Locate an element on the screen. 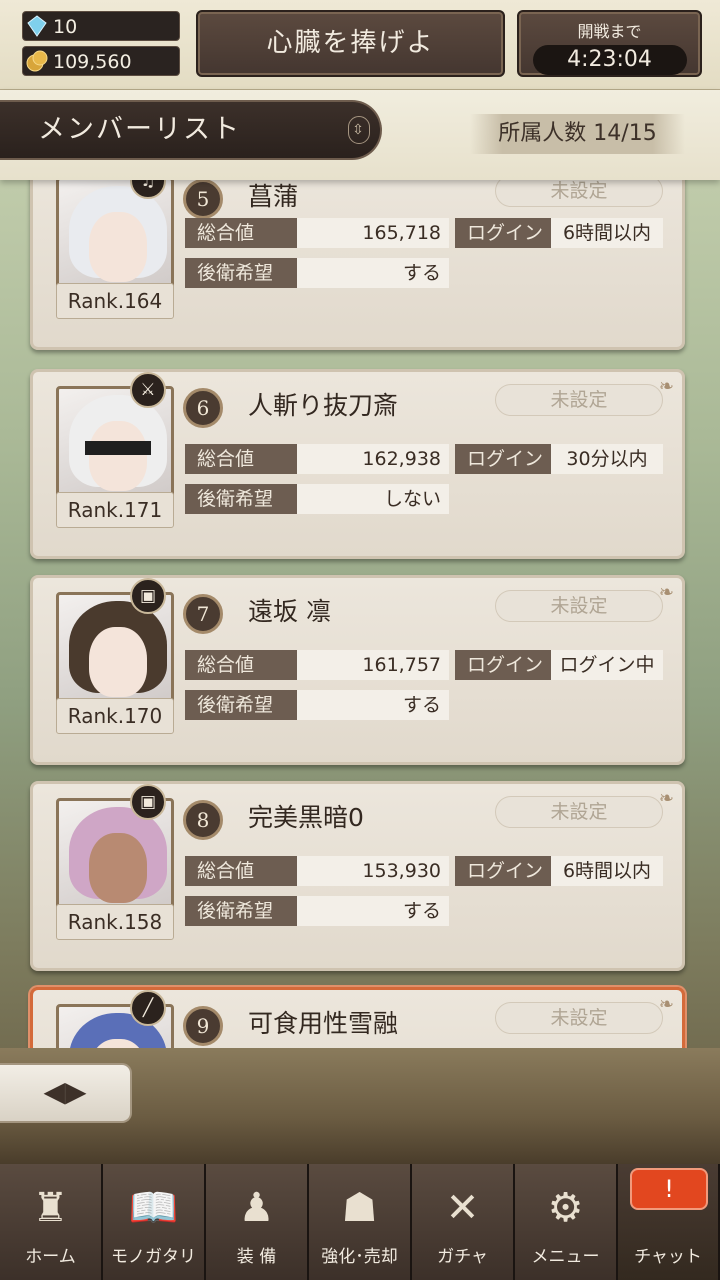 Image resolution: width=720 pixels, height=1280 pixels. back-button: ◀▶ is located at coordinates (66, 1093).